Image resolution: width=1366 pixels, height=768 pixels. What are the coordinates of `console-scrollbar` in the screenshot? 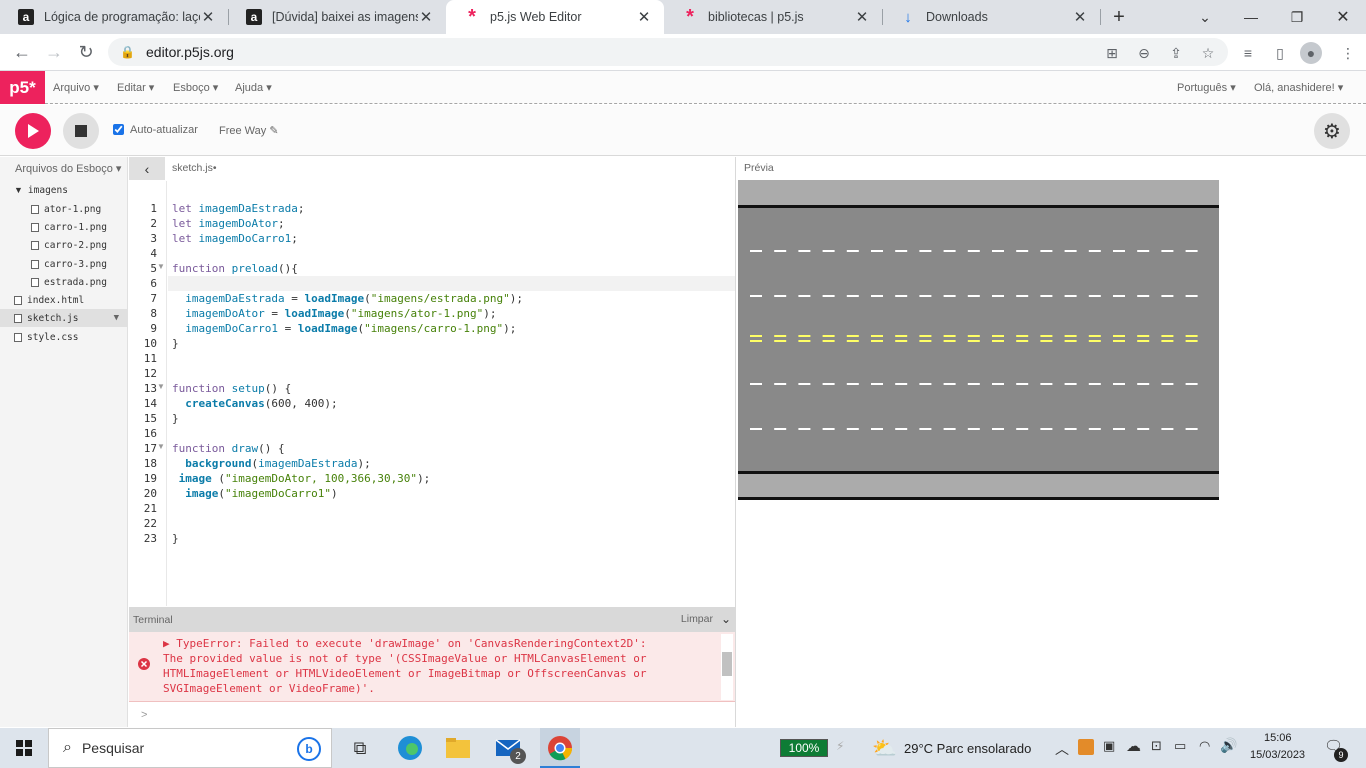 It's located at (727, 667).